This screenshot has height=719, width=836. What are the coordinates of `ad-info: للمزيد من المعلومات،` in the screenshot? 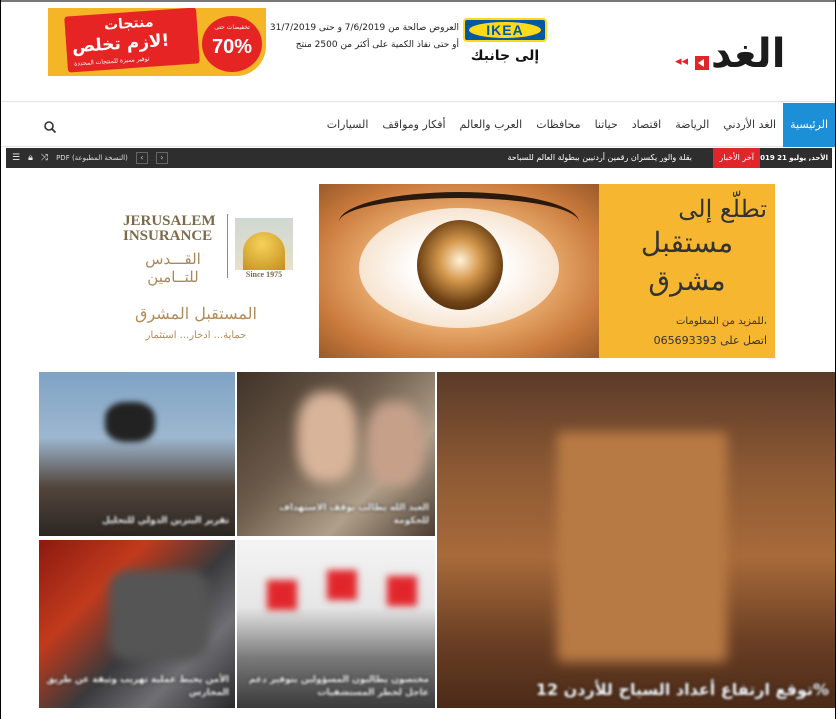 It's located at (721, 321).